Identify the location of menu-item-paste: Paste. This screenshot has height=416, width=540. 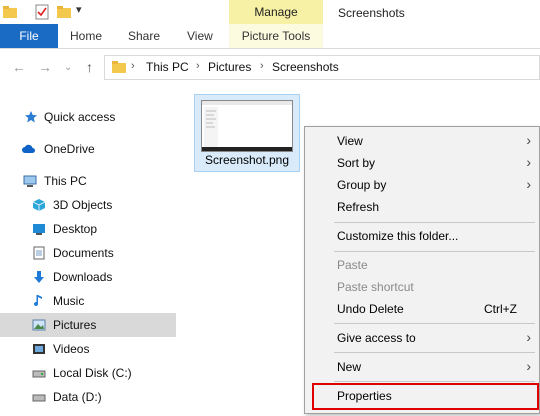
(352, 265).